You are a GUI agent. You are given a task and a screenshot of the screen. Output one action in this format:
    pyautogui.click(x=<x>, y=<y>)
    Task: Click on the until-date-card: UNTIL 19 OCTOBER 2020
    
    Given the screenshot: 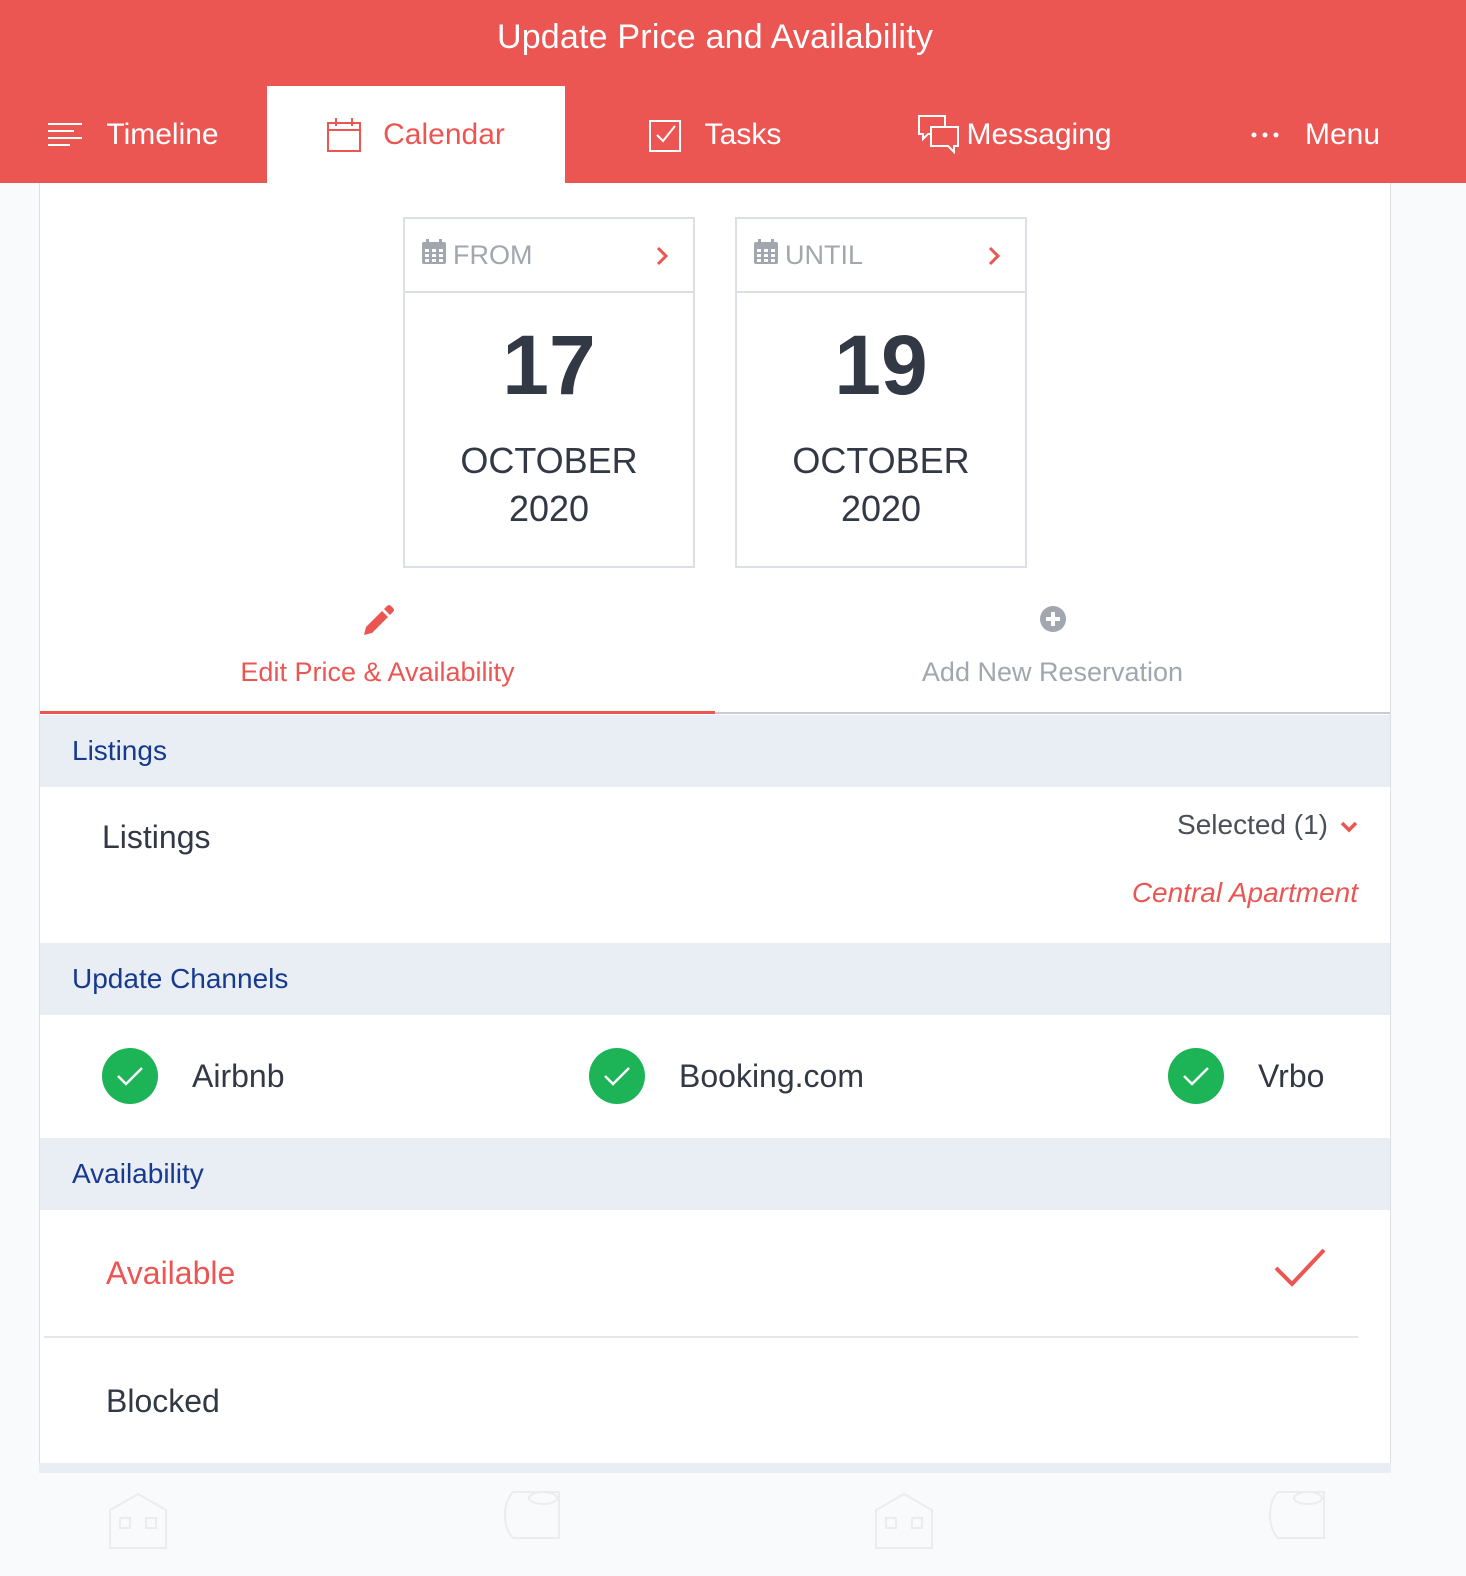 What is the action you would take?
    pyautogui.click(x=881, y=392)
    